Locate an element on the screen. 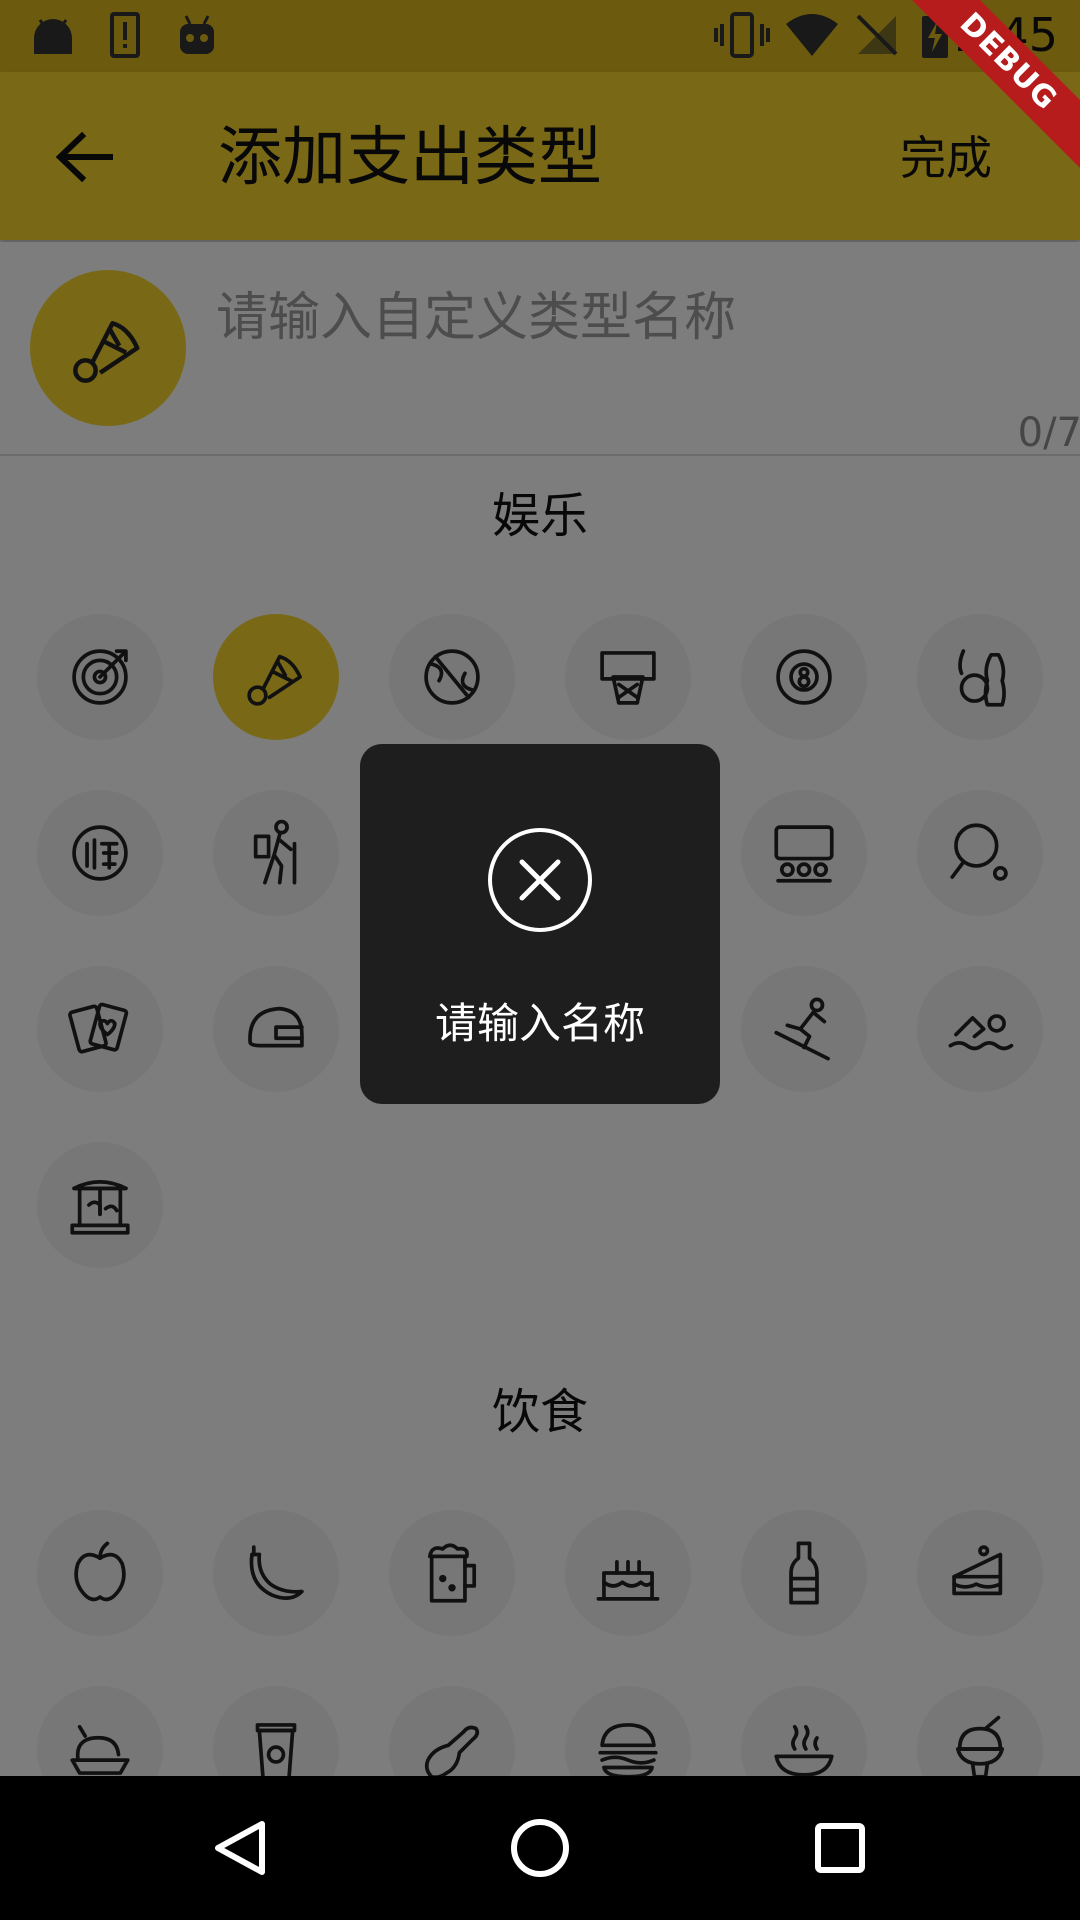  toast-message: 请输入名称 is located at coordinates (539, 1023).